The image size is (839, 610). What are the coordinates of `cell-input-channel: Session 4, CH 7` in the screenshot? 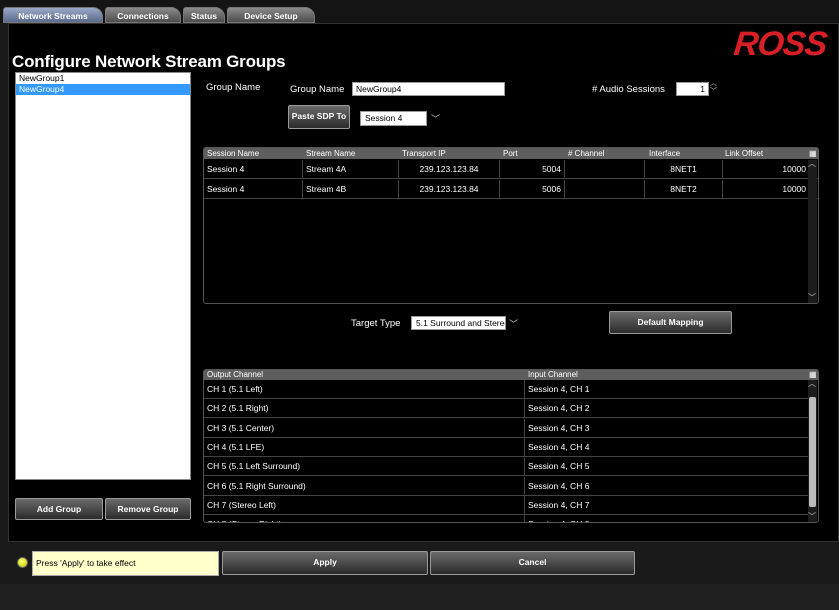 It's located at (559, 504).